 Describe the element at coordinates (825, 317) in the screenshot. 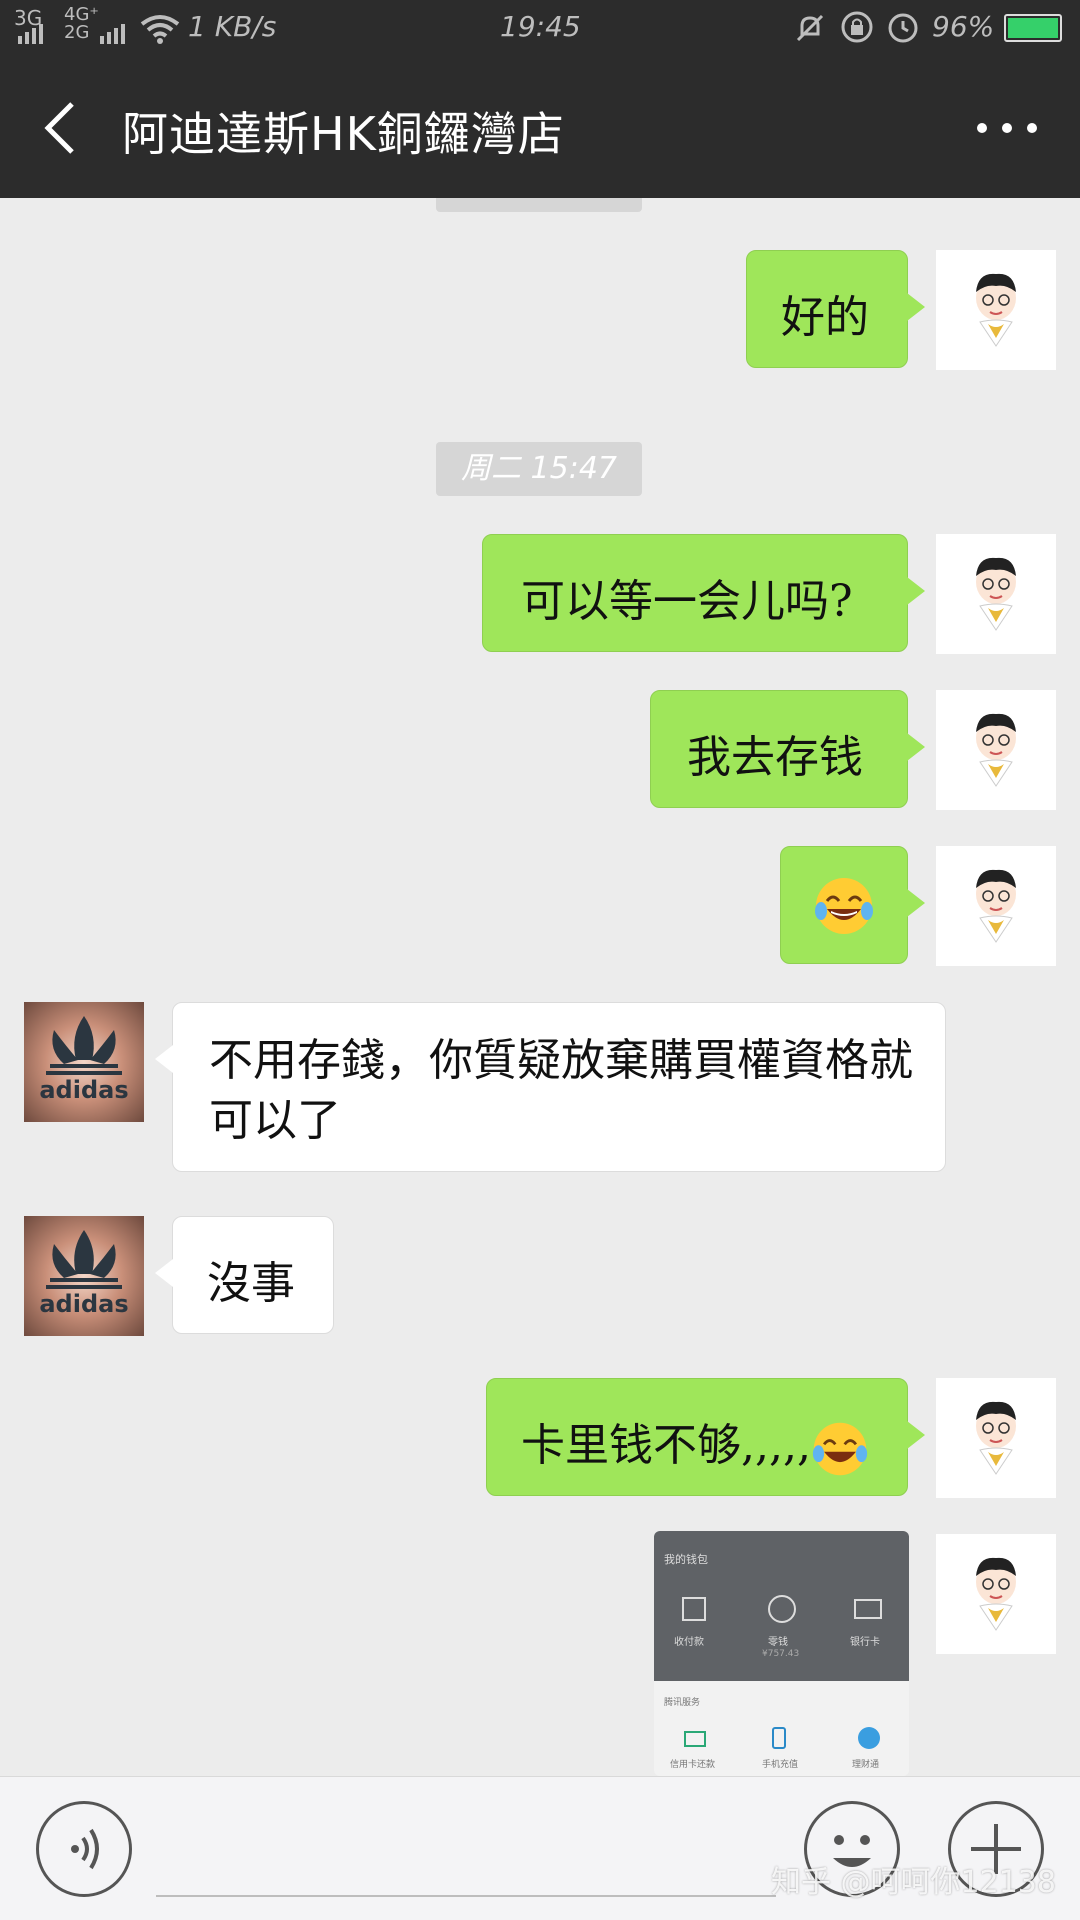

I see `message-text: 好的` at that location.